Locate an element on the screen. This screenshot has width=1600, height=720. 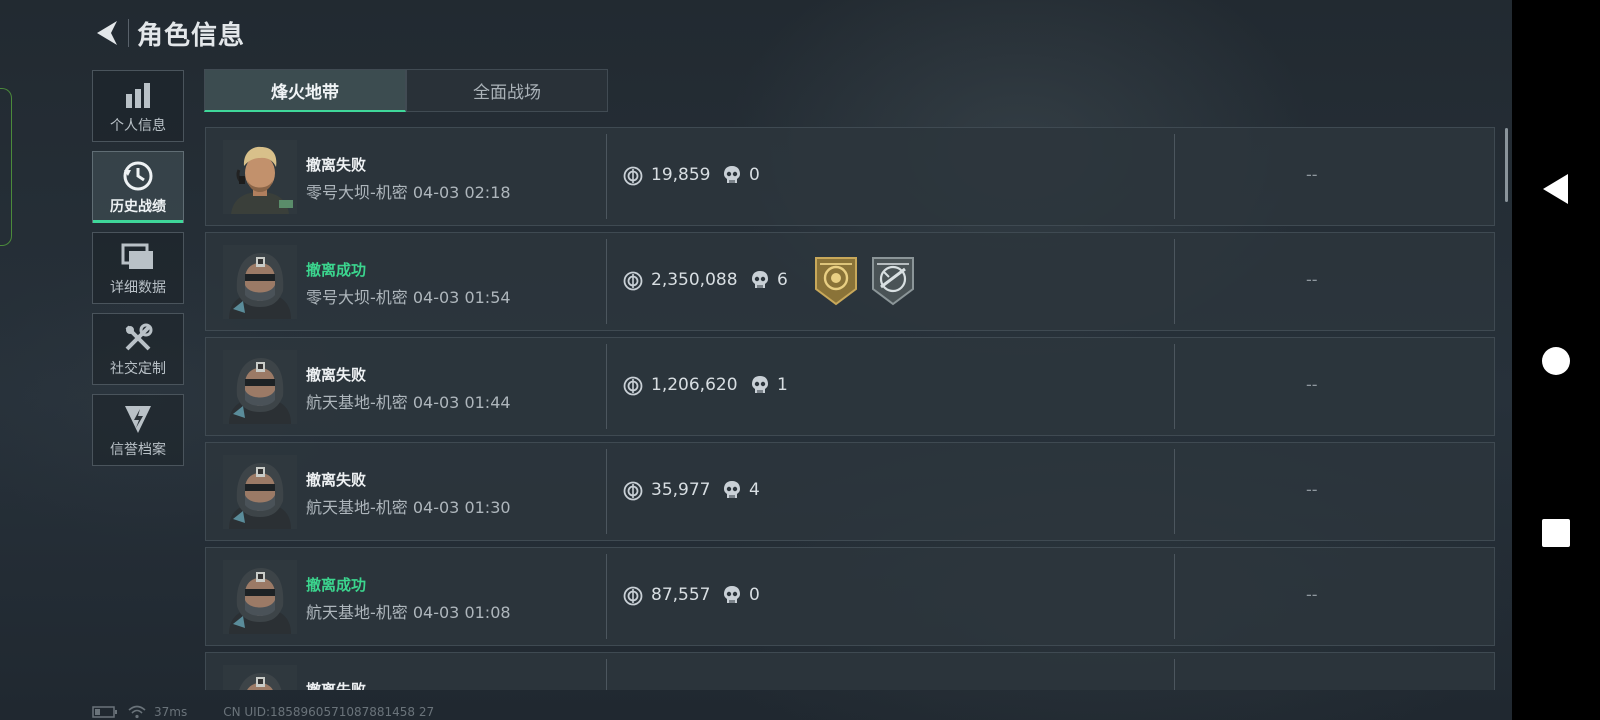
map-and-time: 航天基地-机密 04-03 01:30 is located at coordinates (408, 507).